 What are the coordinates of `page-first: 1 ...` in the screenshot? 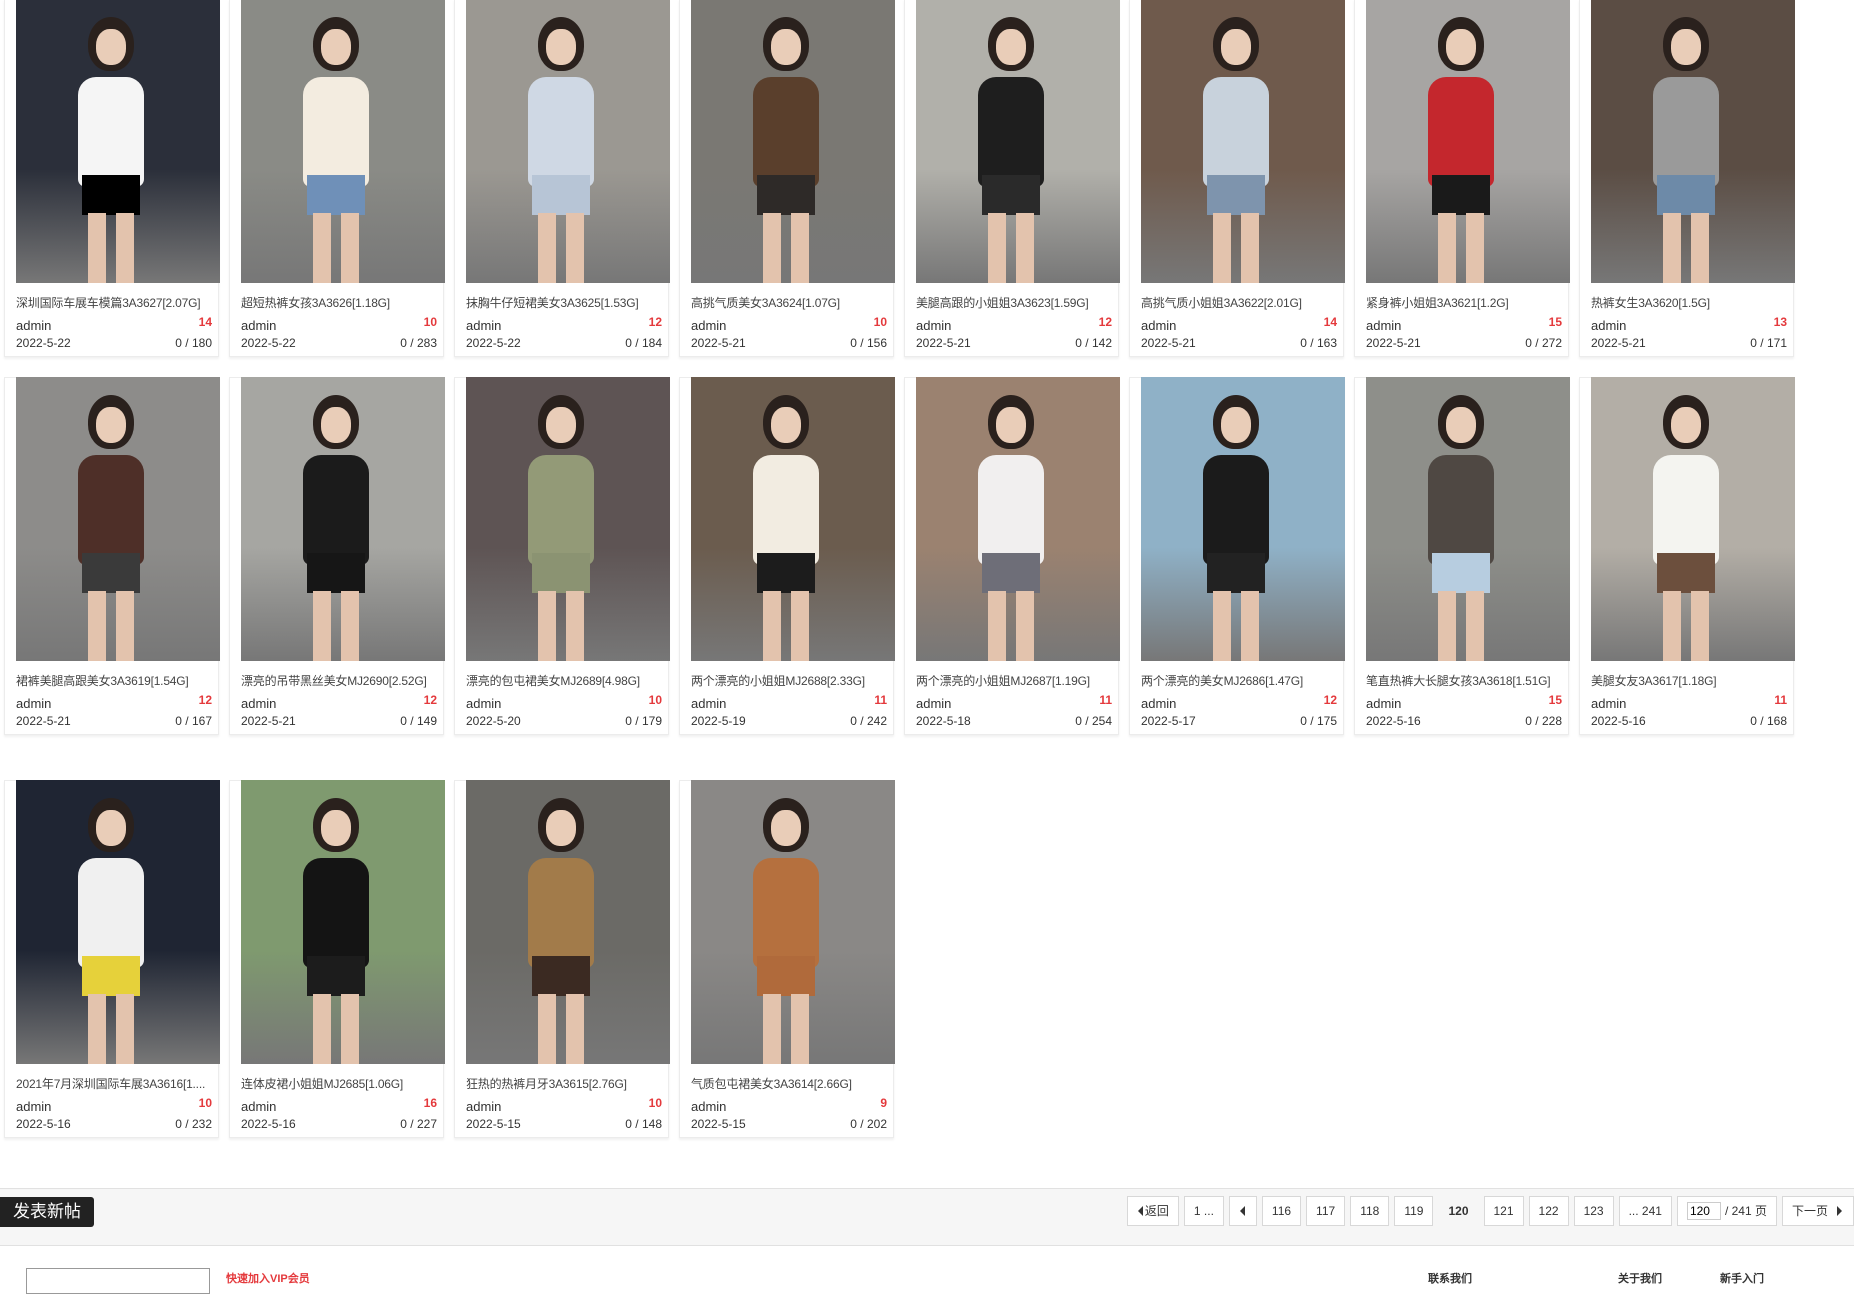 It's located at (1203, 1211).